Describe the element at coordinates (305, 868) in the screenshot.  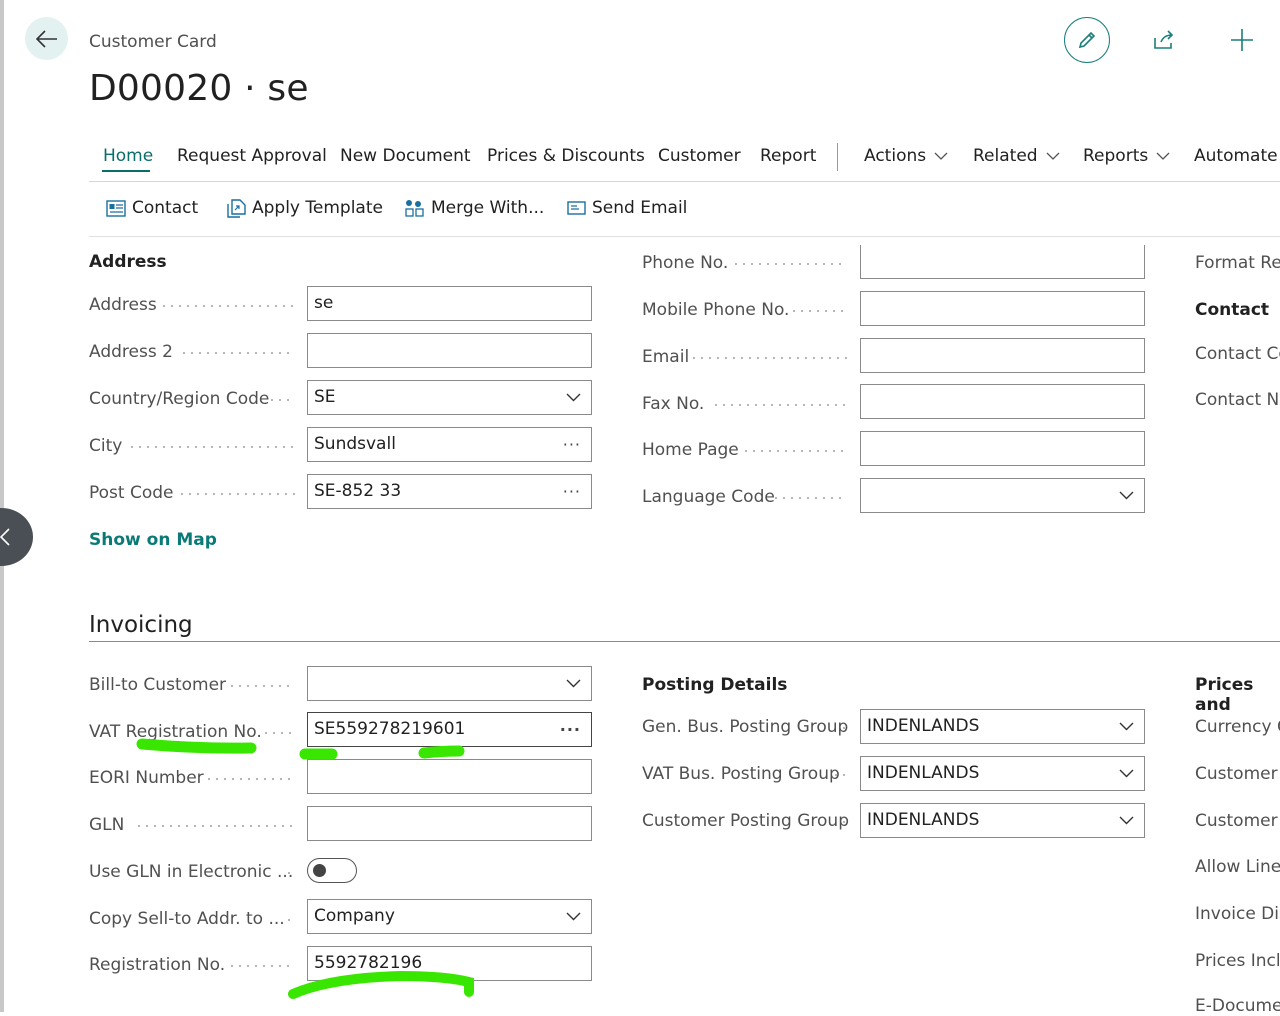
I see `highlight-annotations` at that location.